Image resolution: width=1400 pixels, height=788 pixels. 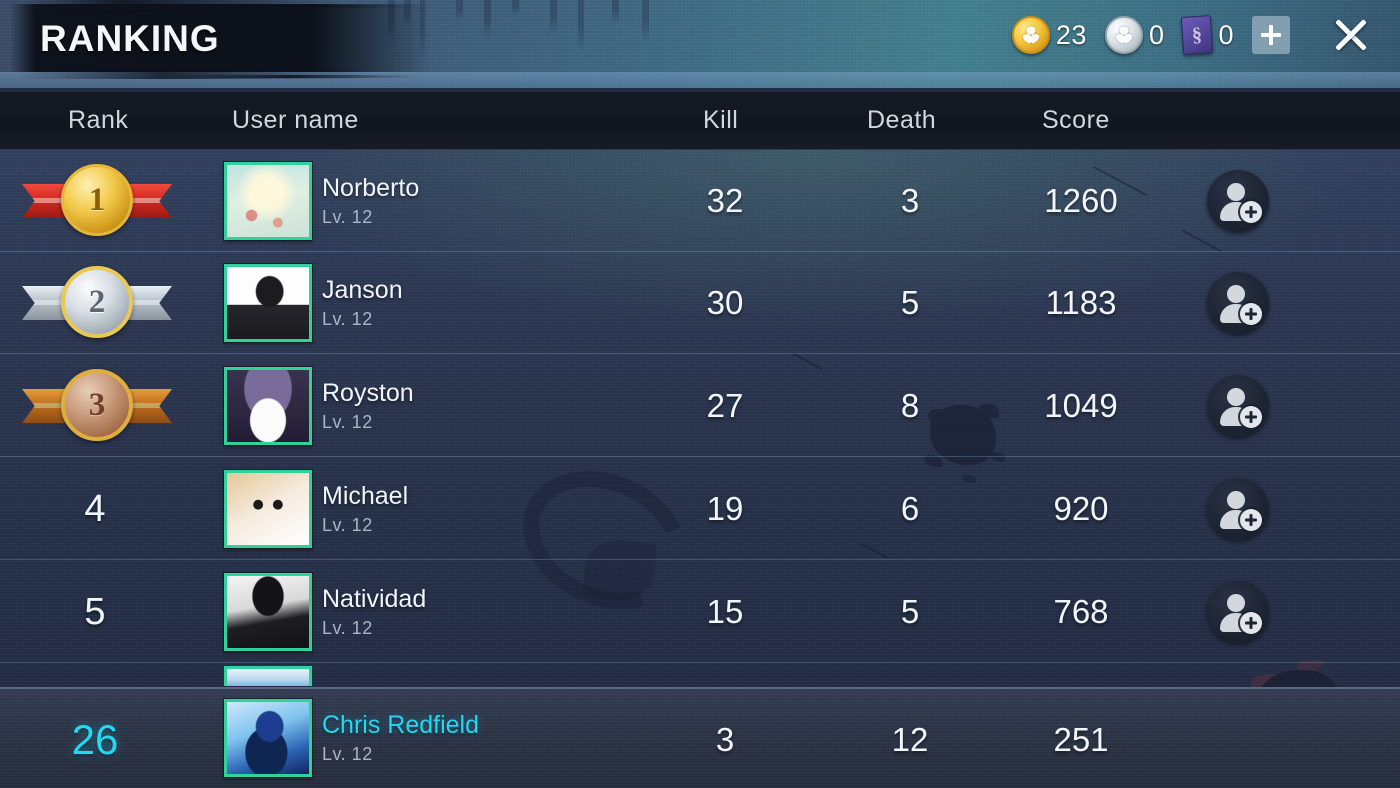 What do you see at coordinates (910, 739) in the screenshot?
I see `stat-death: 12` at bounding box center [910, 739].